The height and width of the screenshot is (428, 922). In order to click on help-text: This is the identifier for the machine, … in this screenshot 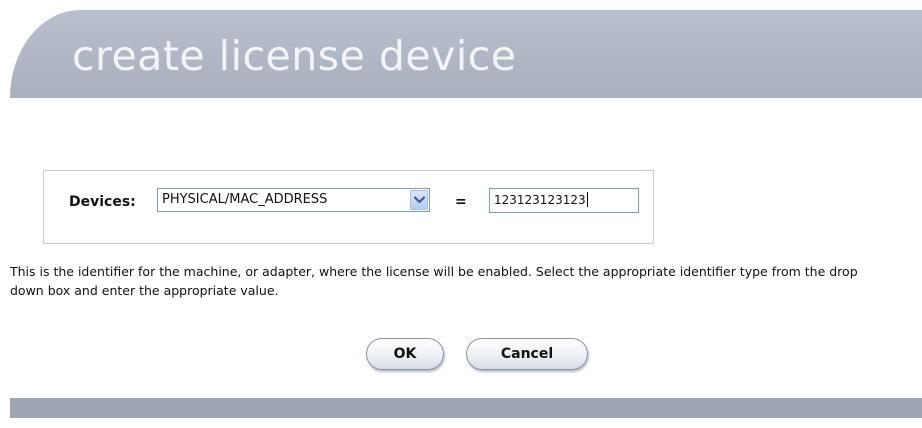, I will do `click(434, 281)`.